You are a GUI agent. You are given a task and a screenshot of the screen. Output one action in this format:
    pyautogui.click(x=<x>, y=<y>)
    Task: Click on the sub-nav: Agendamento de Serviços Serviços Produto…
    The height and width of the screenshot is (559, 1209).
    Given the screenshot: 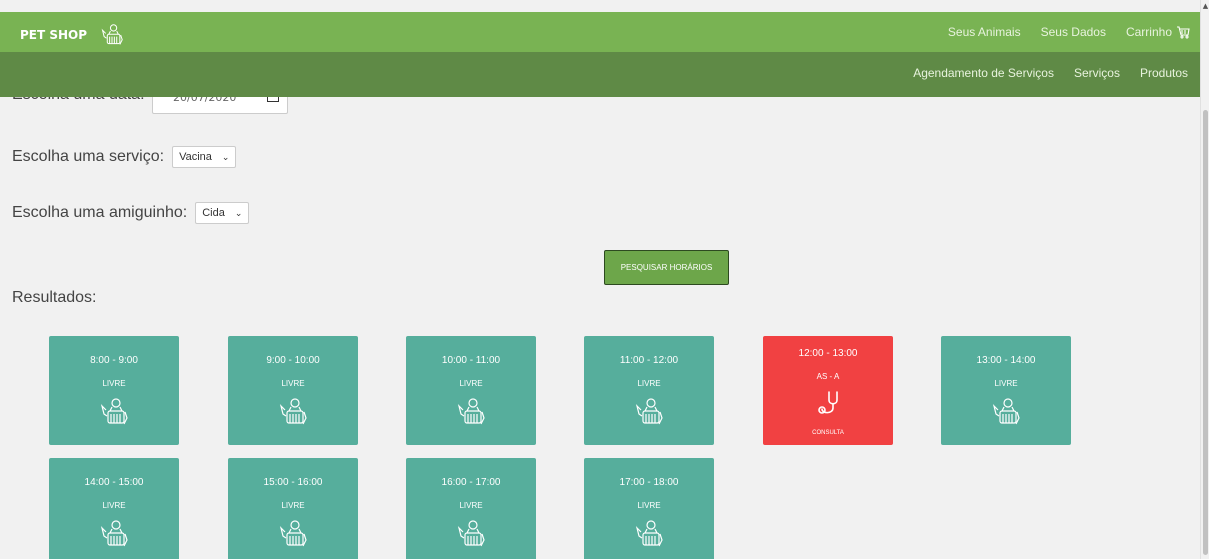 What is the action you would take?
    pyautogui.click(x=1040, y=73)
    